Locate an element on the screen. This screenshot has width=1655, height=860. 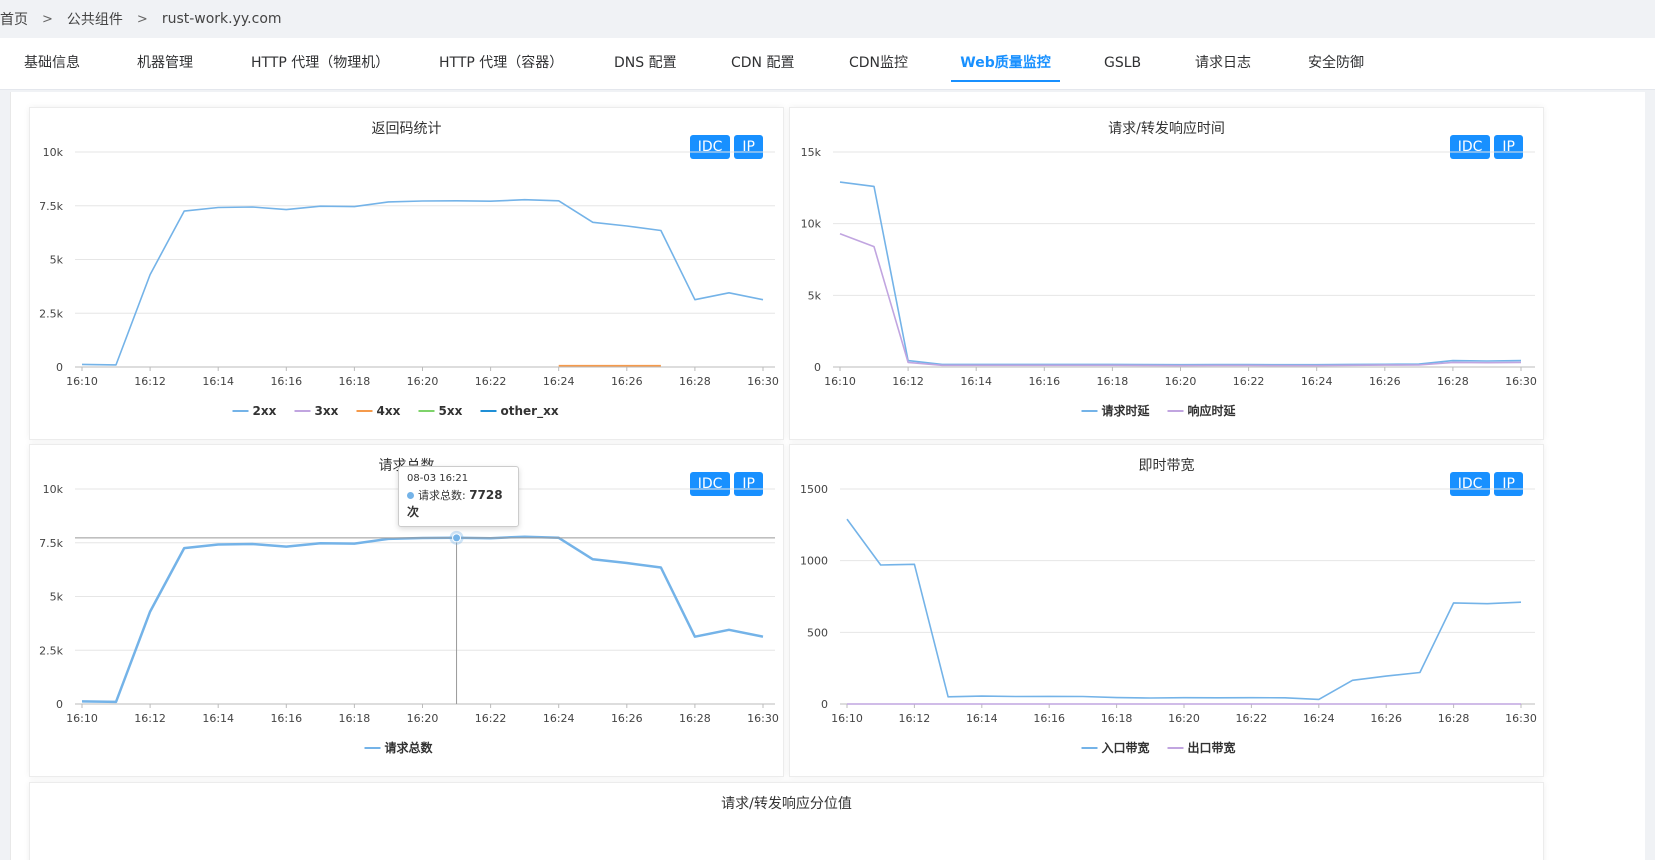
y-tick-label: 1000 is located at coordinates (814, 561).